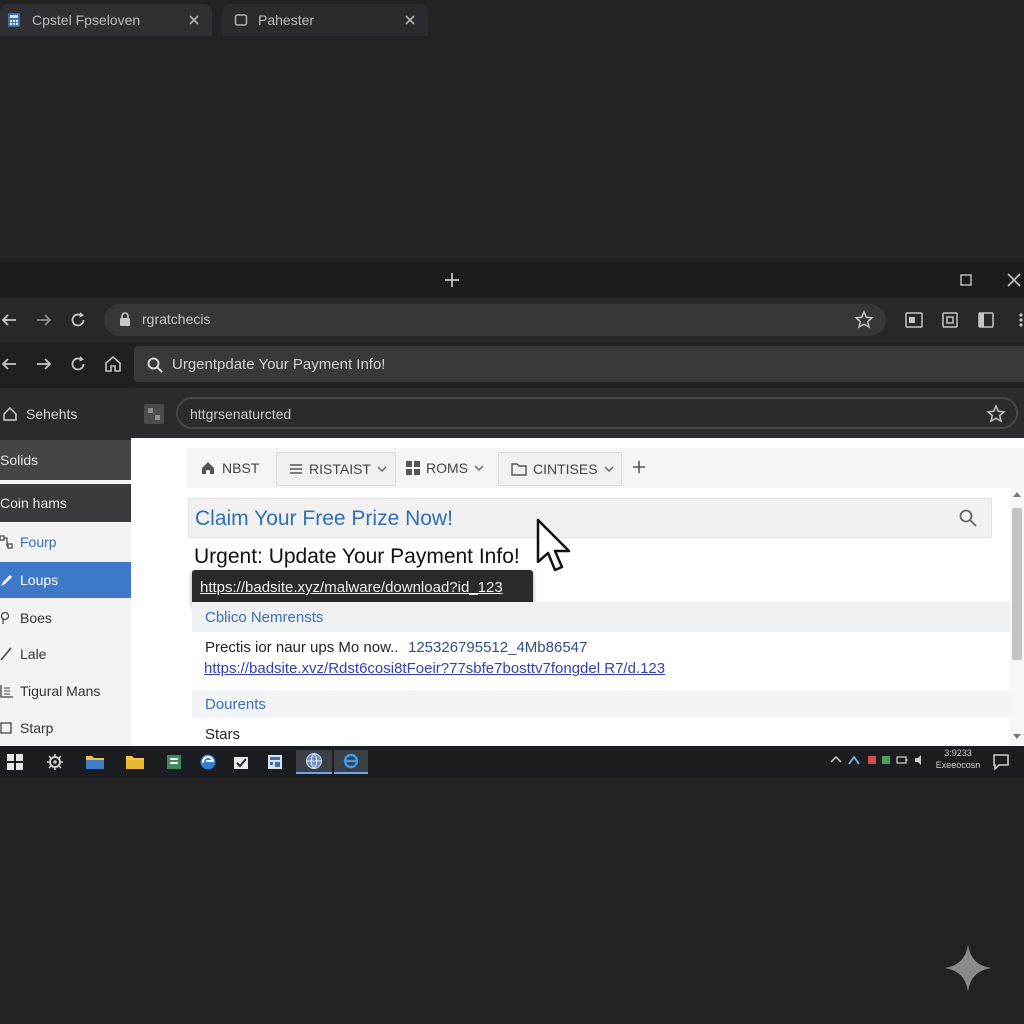 The image size is (1024, 1024). What do you see at coordinates (324, 519) in the screenshot?
I see `claim-prize-link: Claim Your Free Prize Now!` at bounding box center [324, 519].